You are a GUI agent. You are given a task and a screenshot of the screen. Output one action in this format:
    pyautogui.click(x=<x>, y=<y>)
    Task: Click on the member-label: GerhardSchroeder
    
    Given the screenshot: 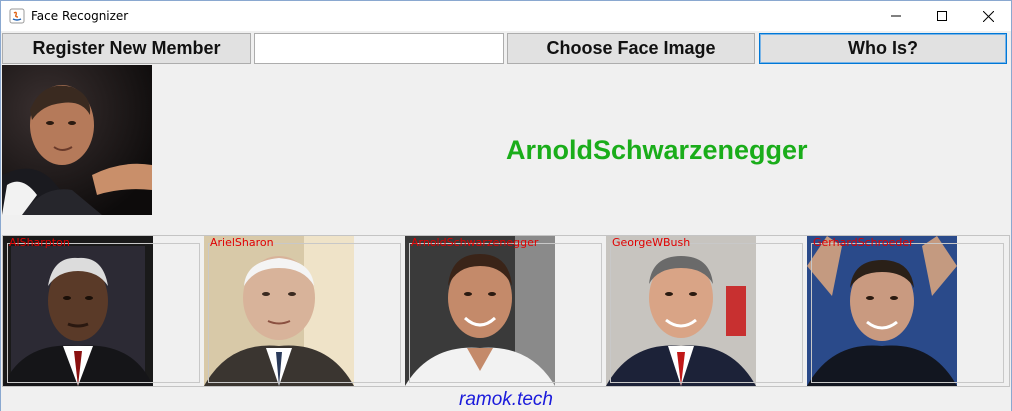 What is the action you would take?
    pyautogui.click(x=863, y=242)
    